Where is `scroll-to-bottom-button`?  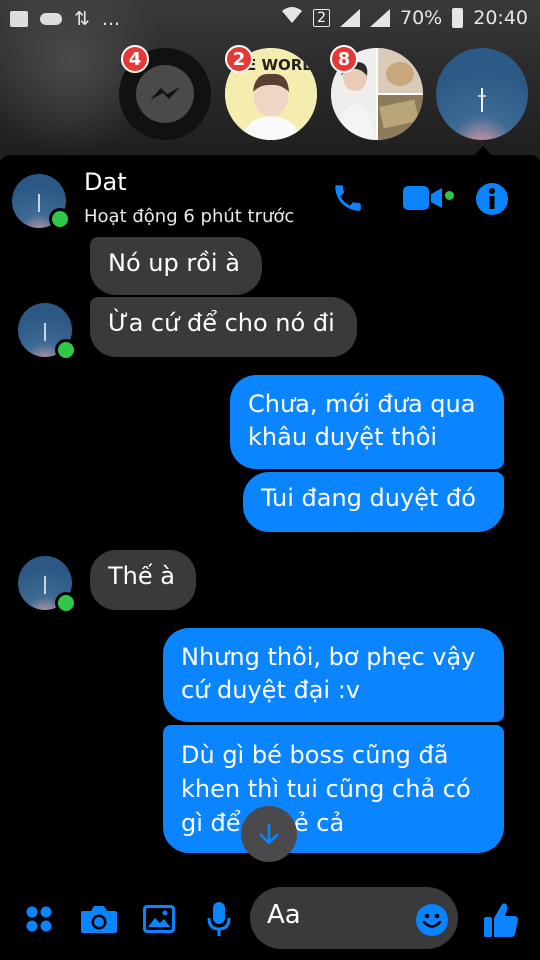 scroll-to-bottom-button is located at coordinates (269, 834).